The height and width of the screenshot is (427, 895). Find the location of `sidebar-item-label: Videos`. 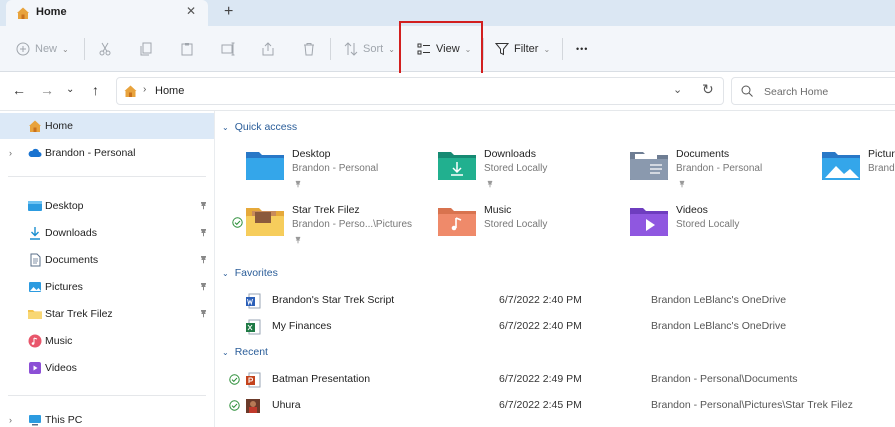

sidebar-item-label: Videos is located at coordinates (61, 368).